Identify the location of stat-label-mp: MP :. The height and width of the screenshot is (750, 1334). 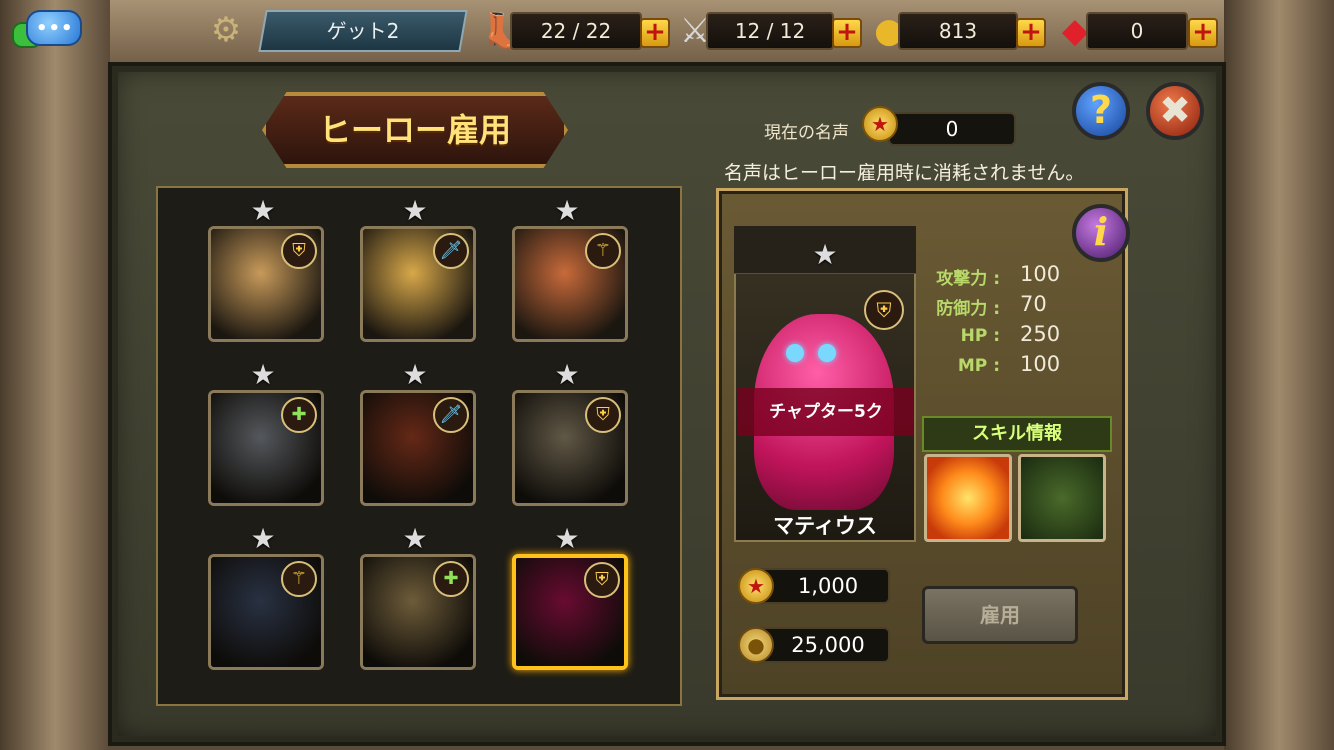
(978, 366).